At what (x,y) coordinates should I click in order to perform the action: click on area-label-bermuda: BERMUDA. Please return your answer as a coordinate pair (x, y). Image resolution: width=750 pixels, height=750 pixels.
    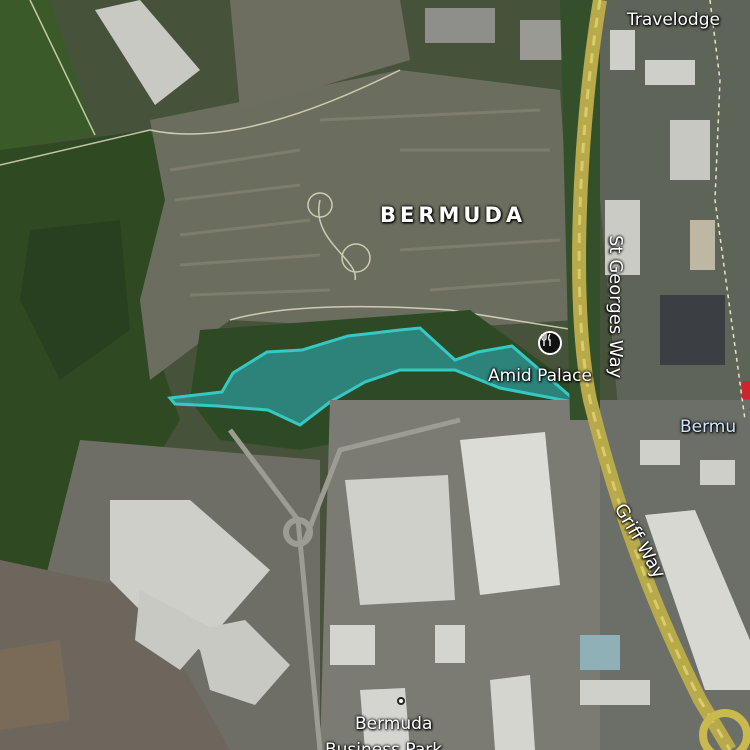
    Looking at the image, I should click on (453, 215).